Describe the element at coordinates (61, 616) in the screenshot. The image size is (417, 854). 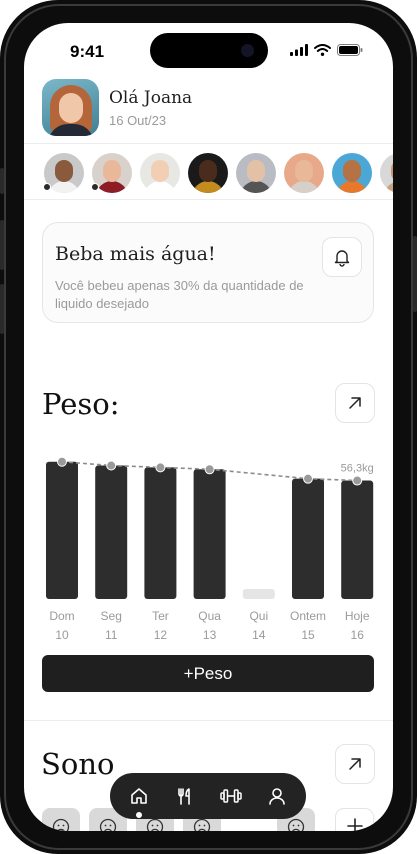
I see `weight-day-label: Dom` at that location.